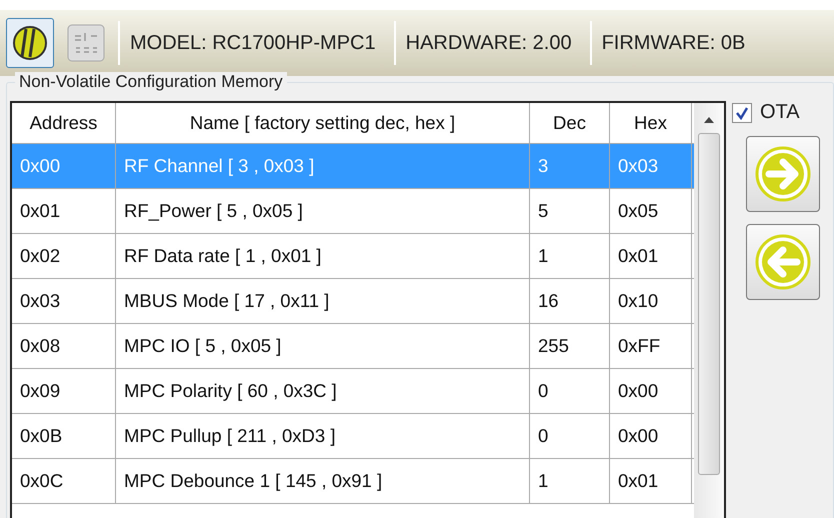  I want to click on table-cell: 0x09, so click(64, 391).